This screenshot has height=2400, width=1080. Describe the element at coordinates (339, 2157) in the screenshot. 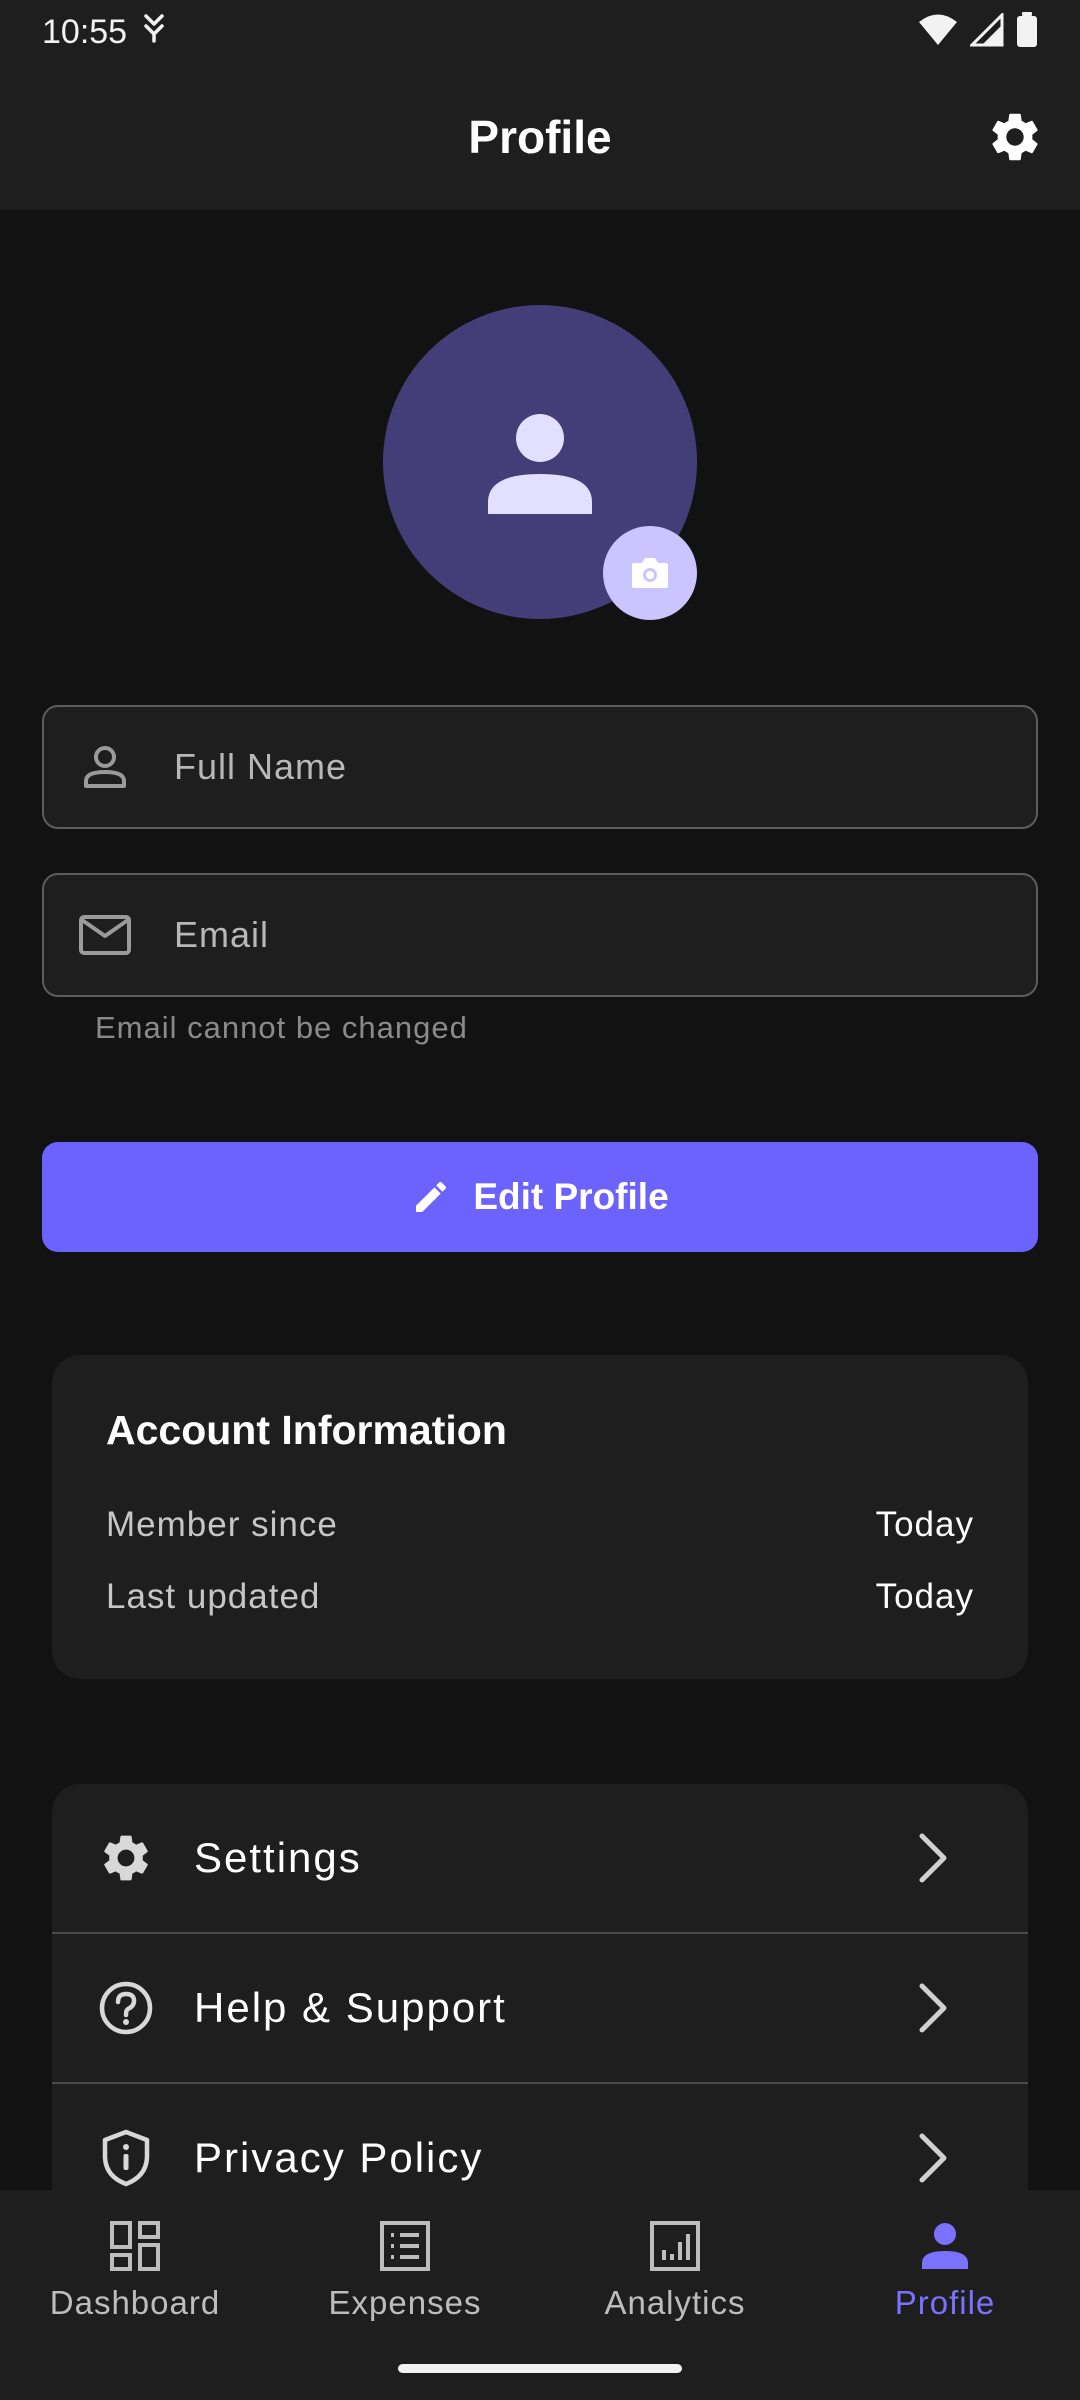

I see `menu-item-label: Privacy Policy` at that location.